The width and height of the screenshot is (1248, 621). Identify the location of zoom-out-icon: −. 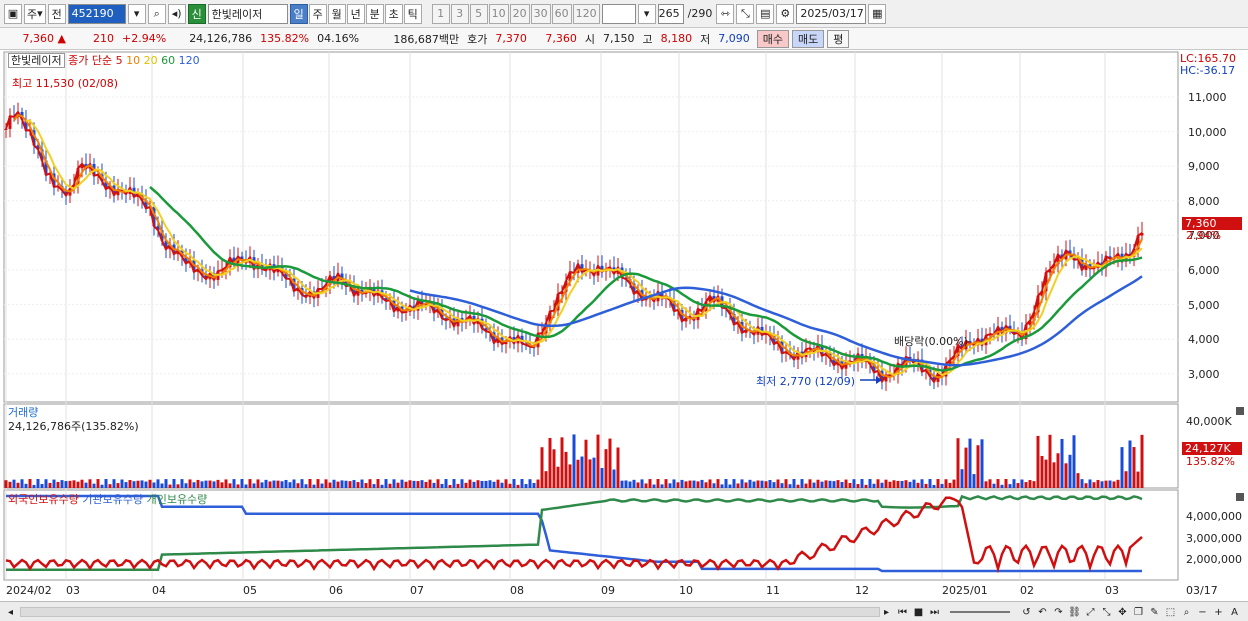
(1202, 612).